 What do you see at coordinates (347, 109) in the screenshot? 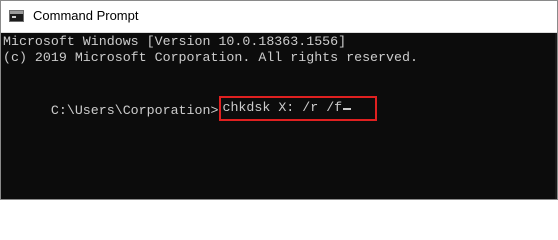
I see `text-cursor` at bounding box center [347, 109].